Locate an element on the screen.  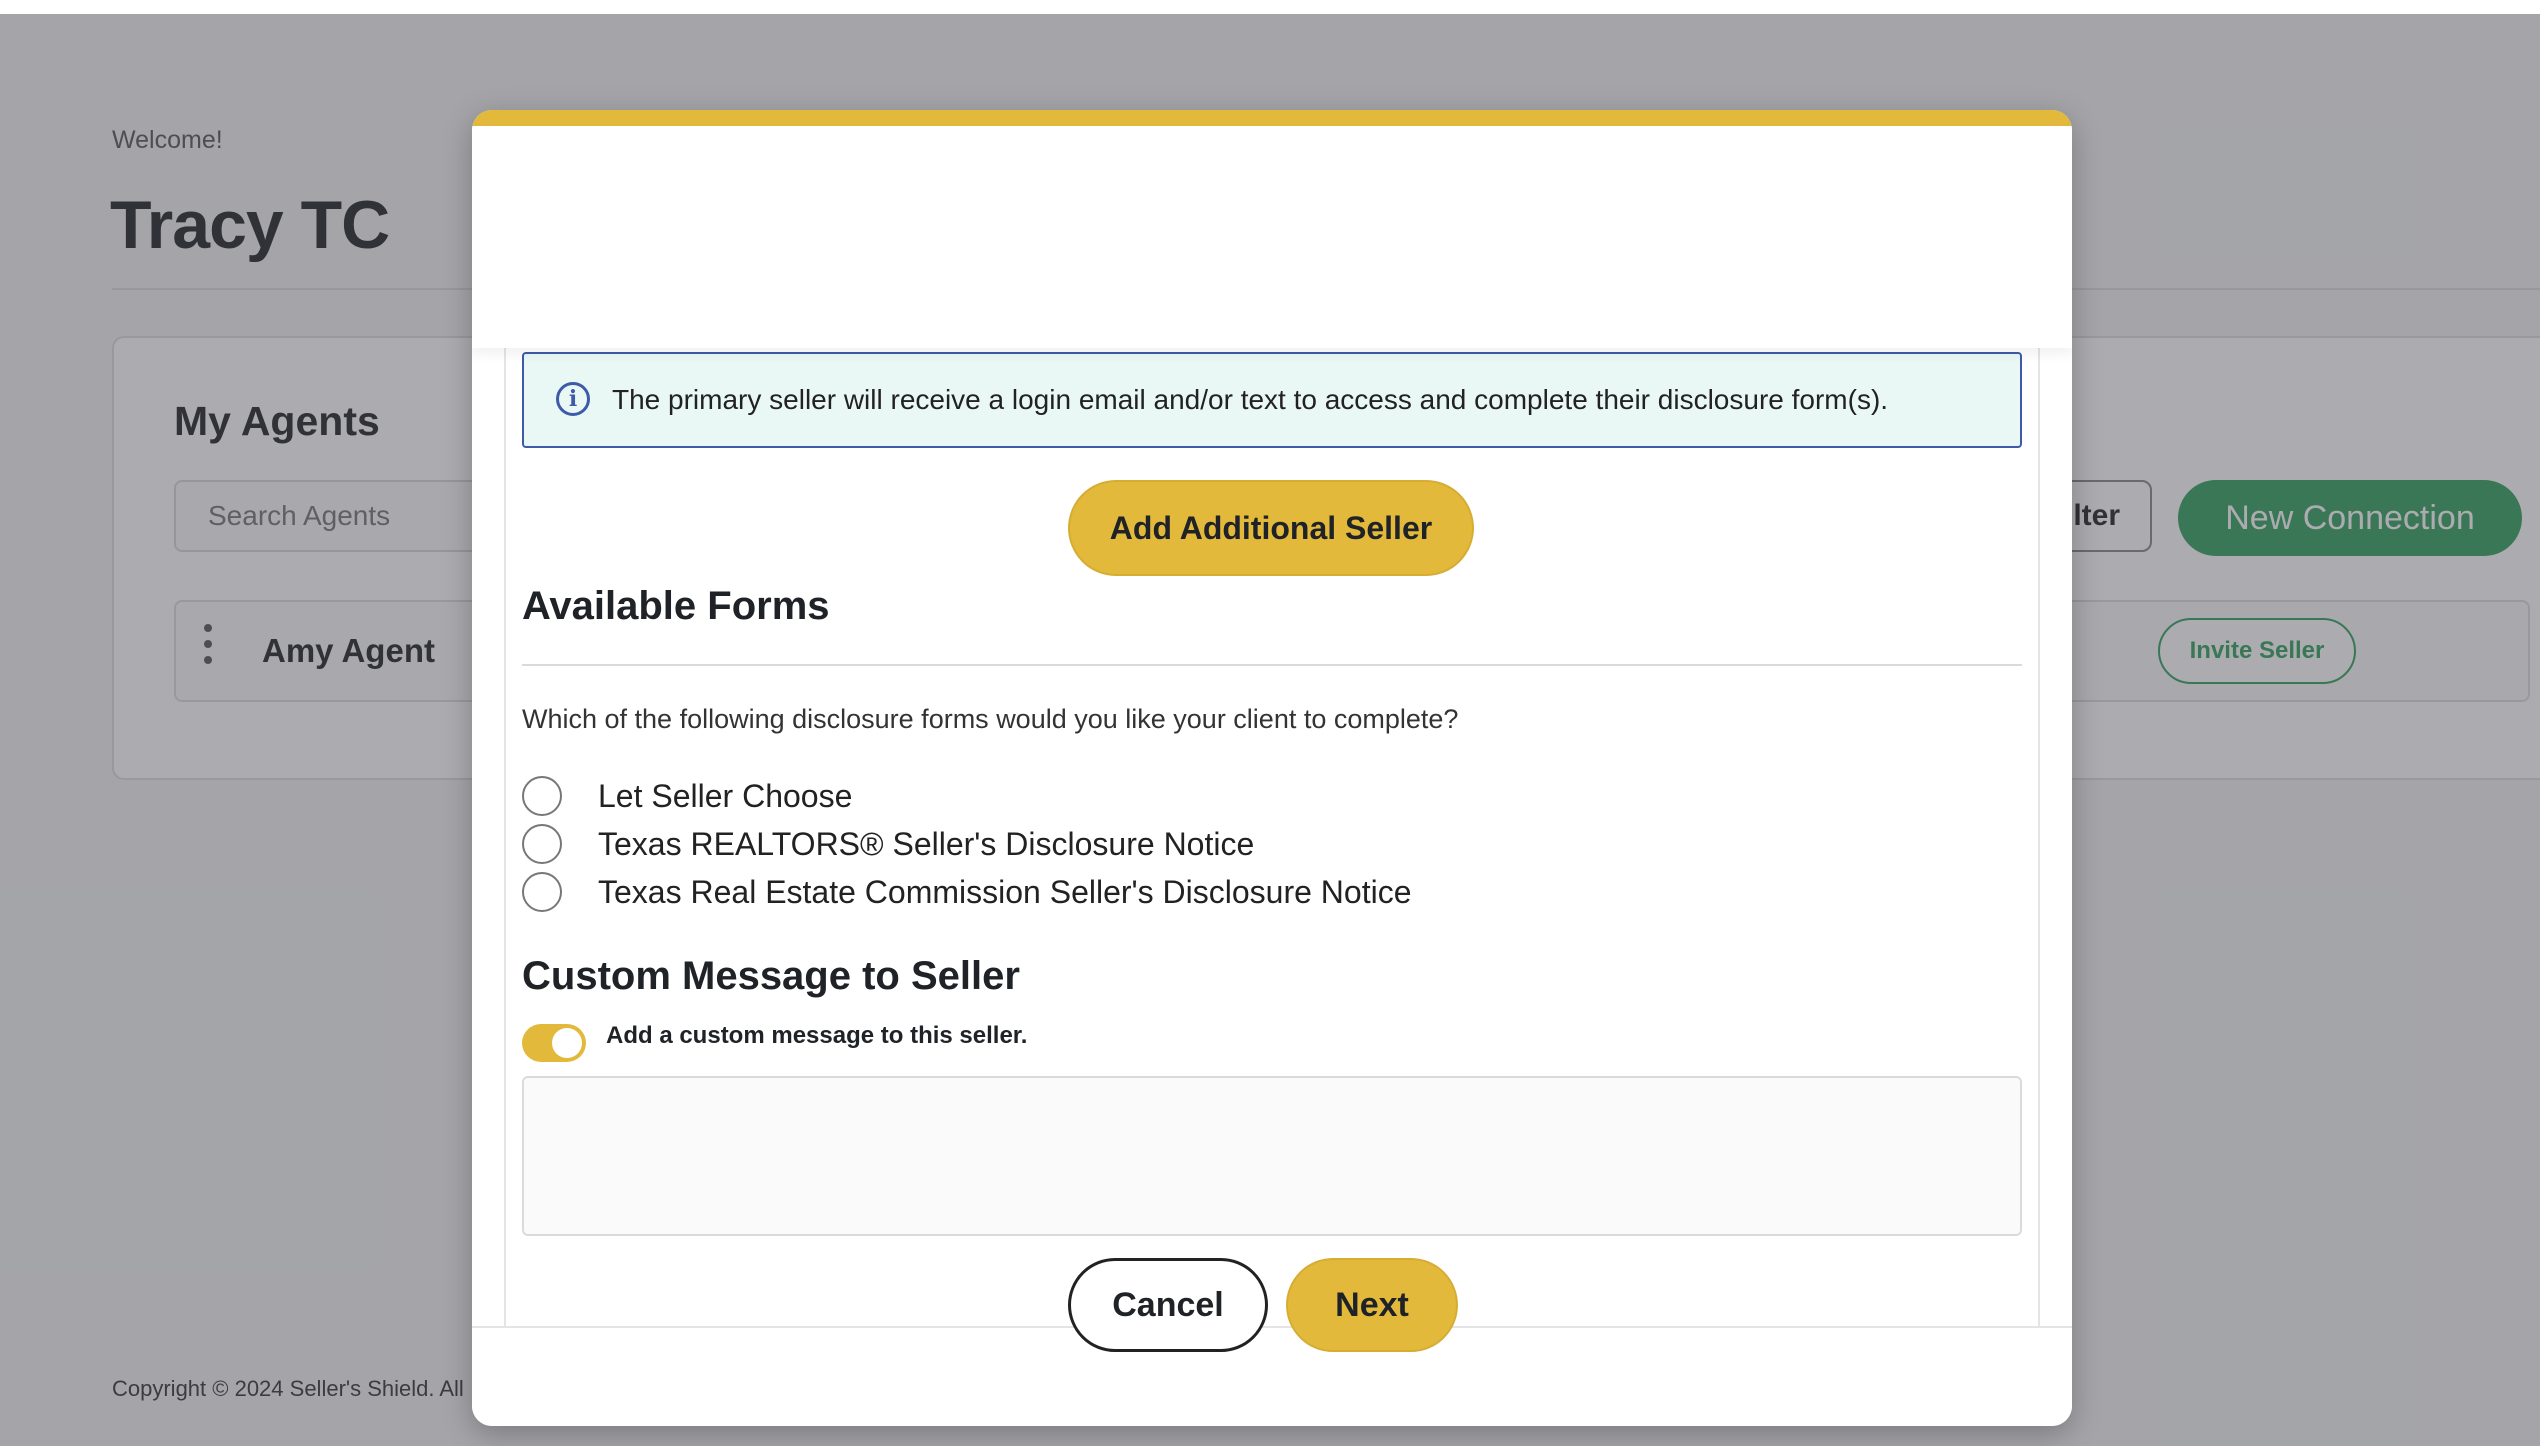
modal-header is located at coordinates (1272, 237).